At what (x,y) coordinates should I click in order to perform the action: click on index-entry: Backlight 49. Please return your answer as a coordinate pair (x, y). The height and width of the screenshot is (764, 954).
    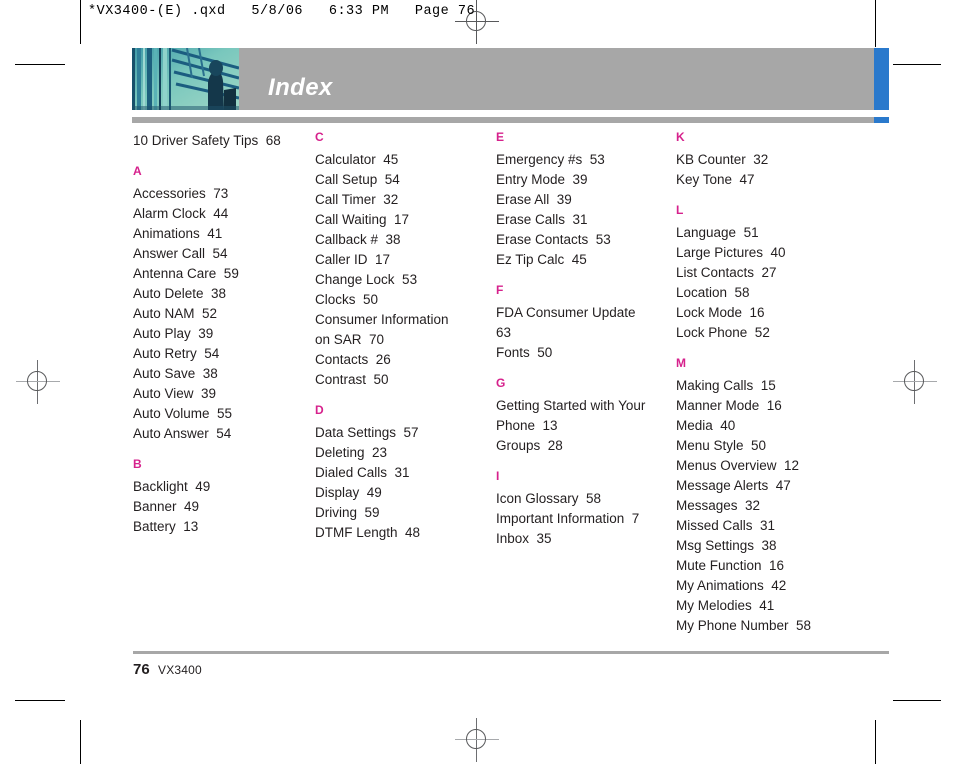
    Looking at the image, I should click on (221, 487).